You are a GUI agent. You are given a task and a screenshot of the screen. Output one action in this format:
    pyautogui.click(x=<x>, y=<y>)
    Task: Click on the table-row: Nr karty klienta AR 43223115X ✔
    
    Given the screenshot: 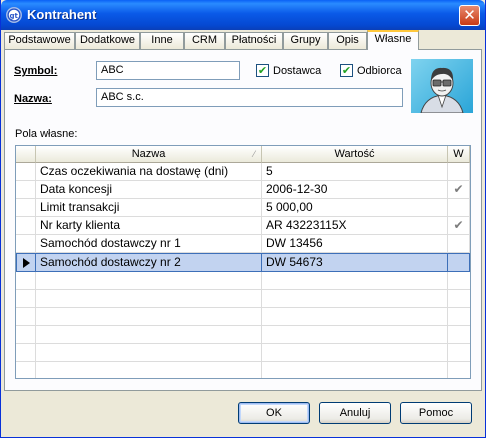 What is the action you would take?
    pyautogui.click(x=243, y=226)
    